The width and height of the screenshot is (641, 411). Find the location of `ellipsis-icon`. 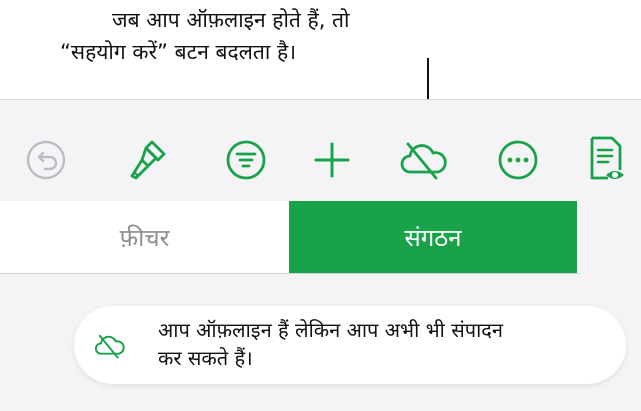

ellipsis-icon is located at coordinates (518, 160).